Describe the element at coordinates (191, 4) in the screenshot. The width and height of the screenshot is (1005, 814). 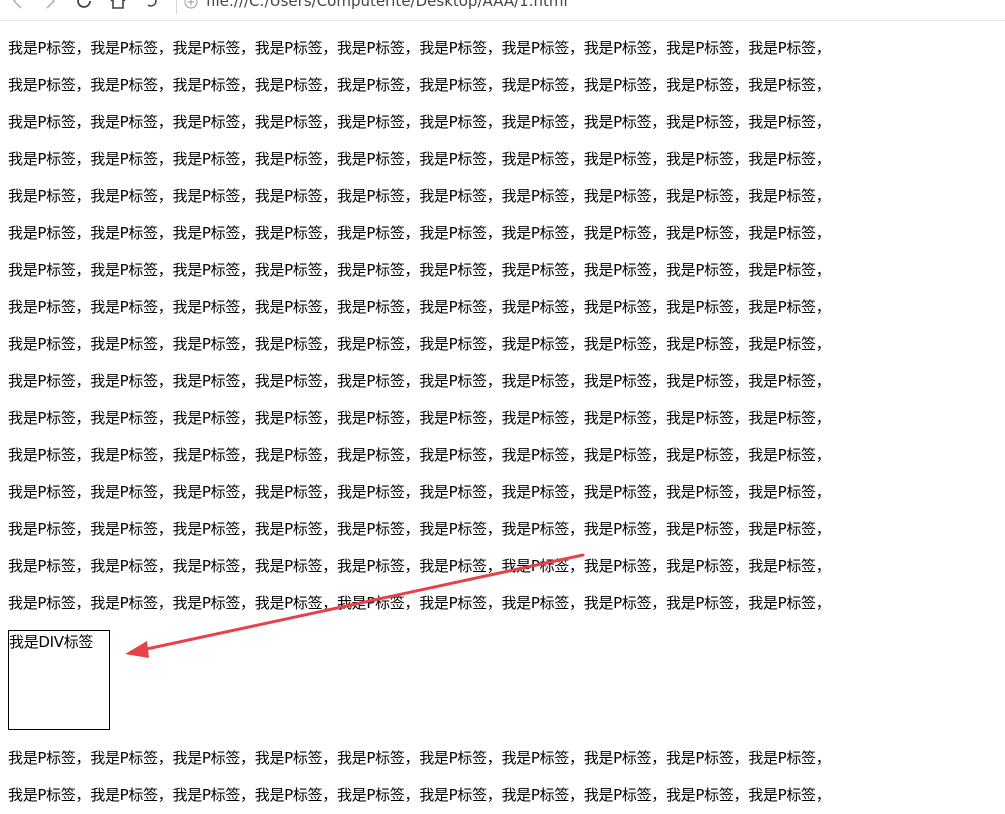
I see `add-tab-icon` at that location.